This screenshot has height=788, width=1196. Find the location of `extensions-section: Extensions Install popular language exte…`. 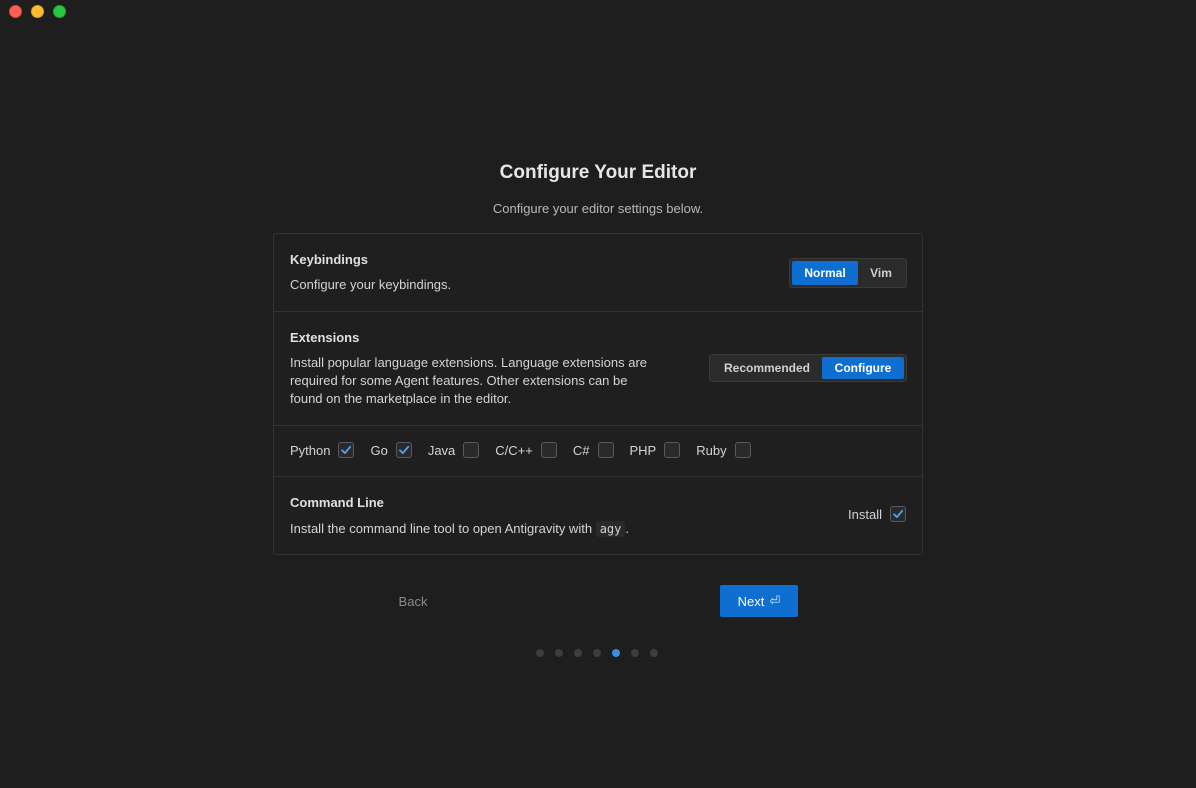

extensions-section: Extensions Install popular language exte… is located at coordinates (598, 369).